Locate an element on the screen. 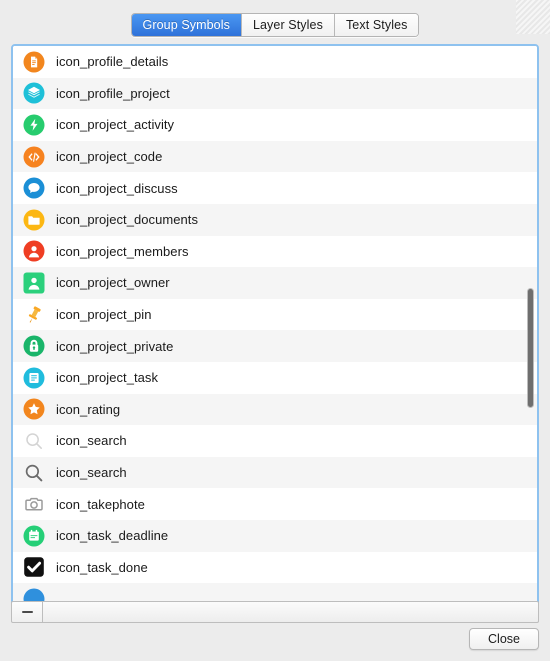 This screenshot has width=550, height=661. tab-text-styles: Text Styles is located at coordinates (376, 25).